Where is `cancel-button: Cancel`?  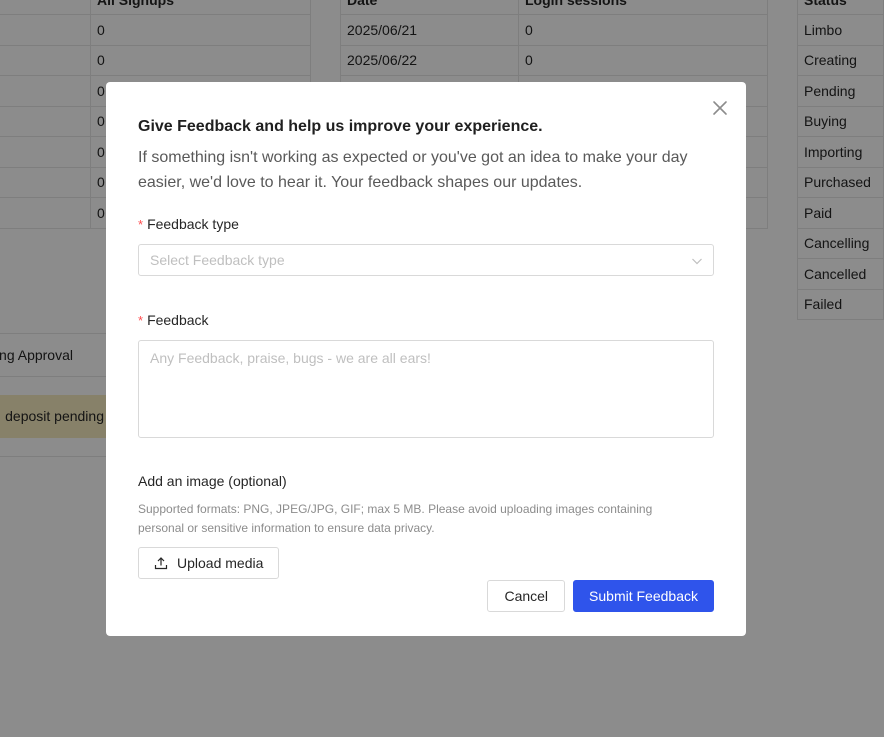 cancel-button: Cancel is located at coordinates (526, 596).